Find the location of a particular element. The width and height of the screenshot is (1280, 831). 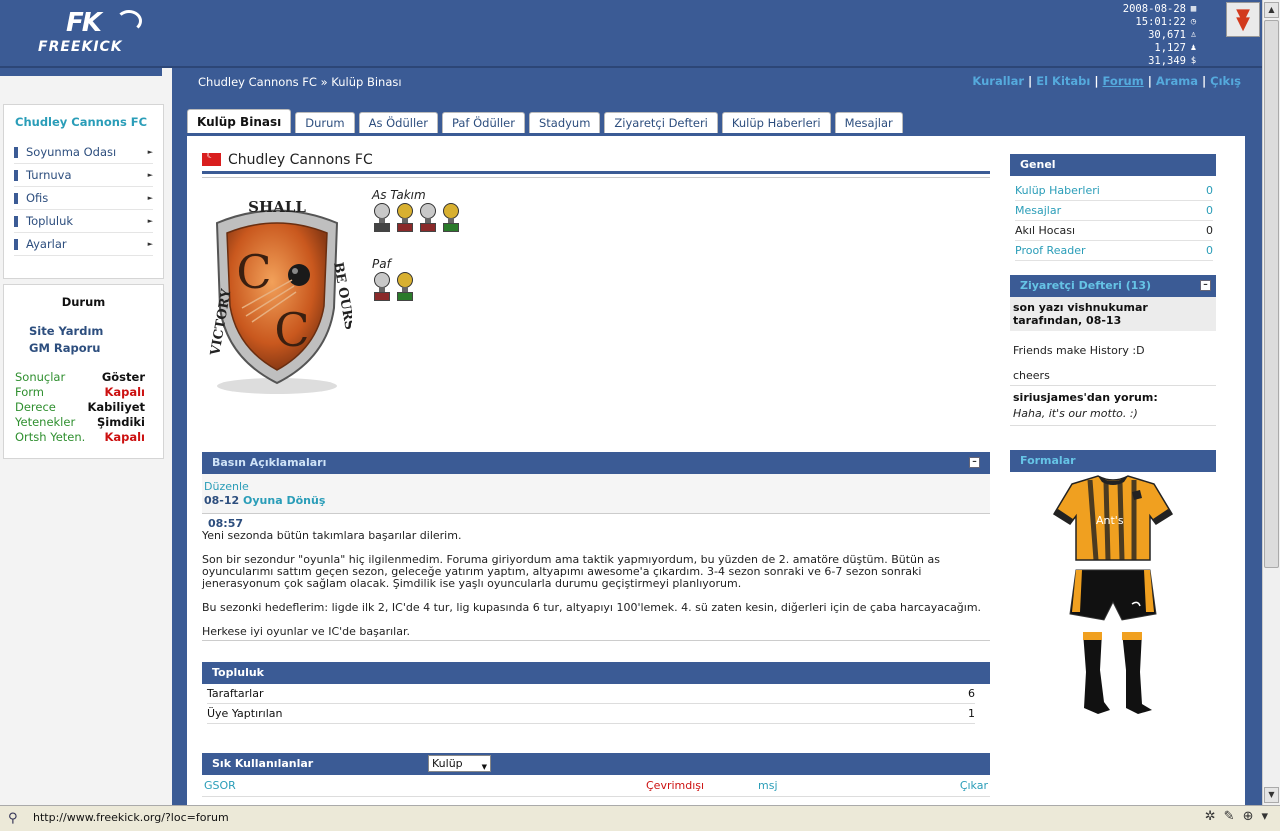

kits-header: Formalar is located at coordinates (1113, 461).